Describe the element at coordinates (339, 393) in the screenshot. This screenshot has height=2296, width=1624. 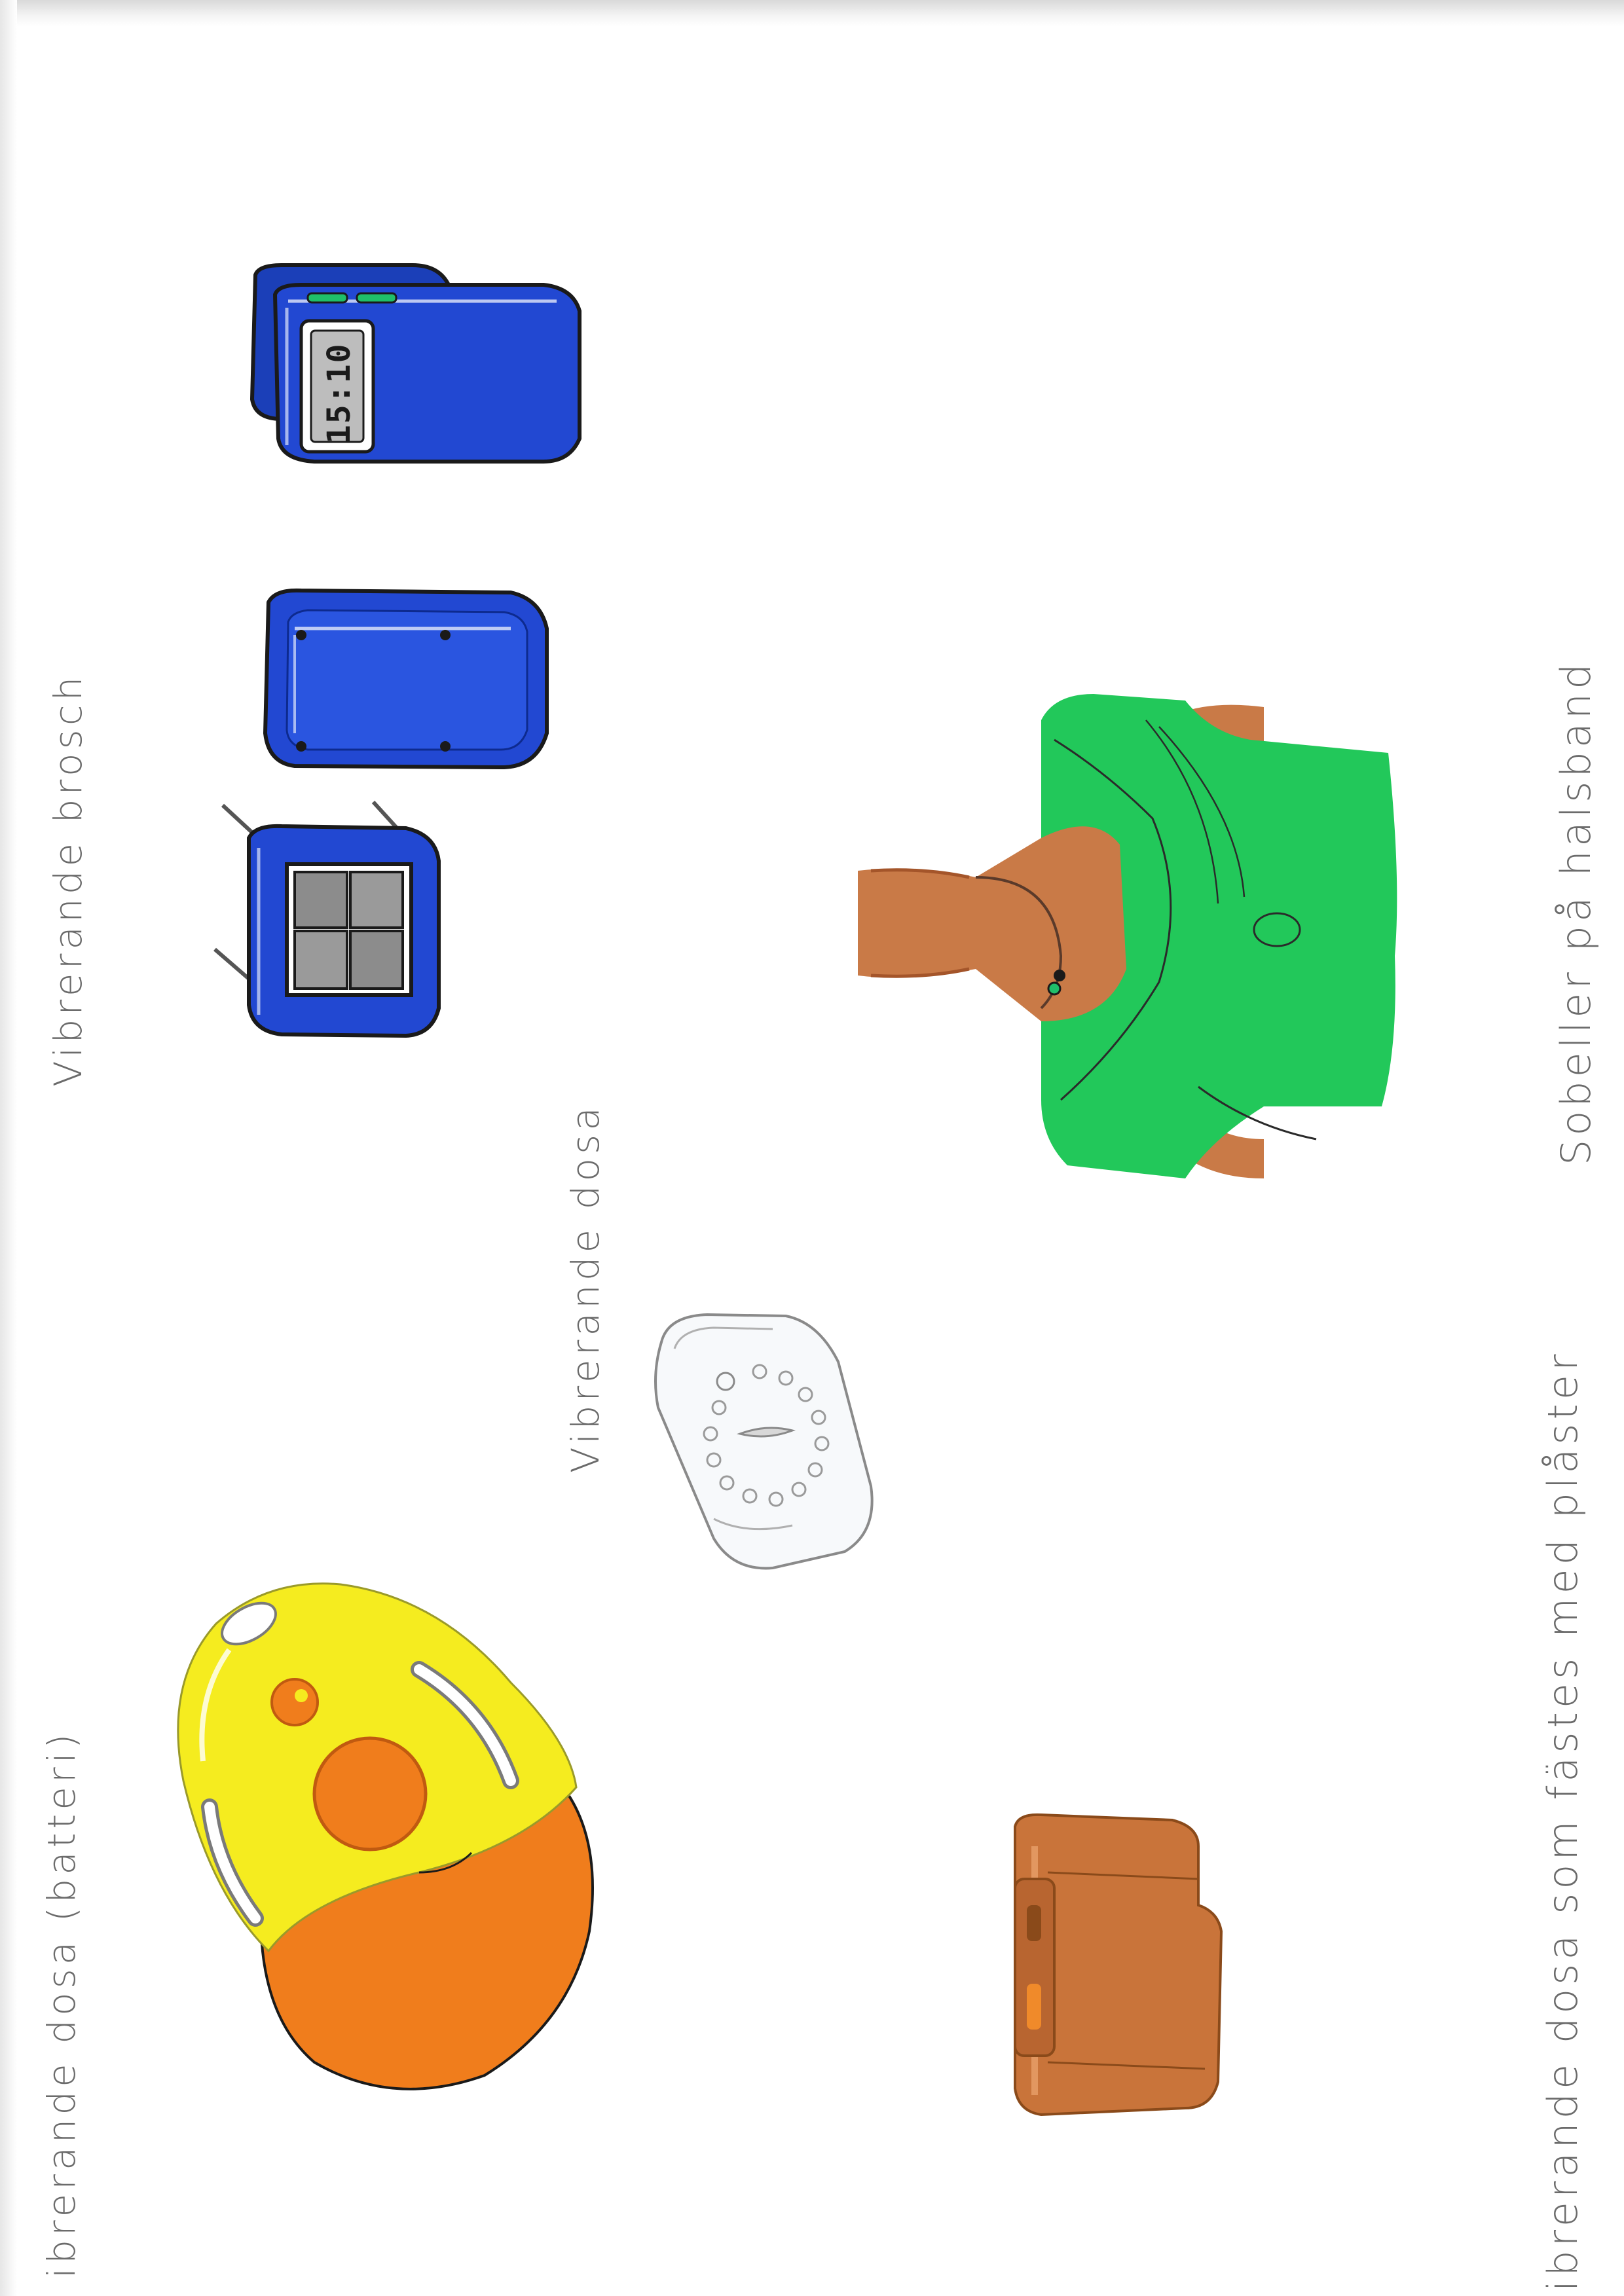
I see `clock-display-text: 15:10` at that location.